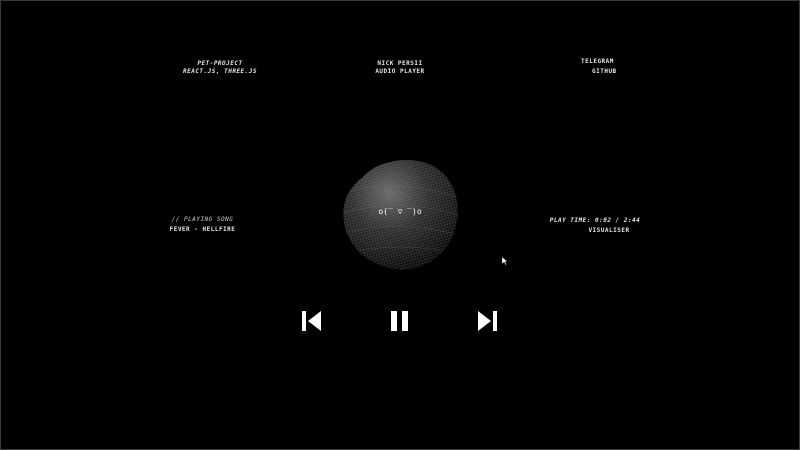  Describe the element at coordinates (202, 229) in the screenshot. I see `song-title: FEVER - HELLFIRE` at that location.